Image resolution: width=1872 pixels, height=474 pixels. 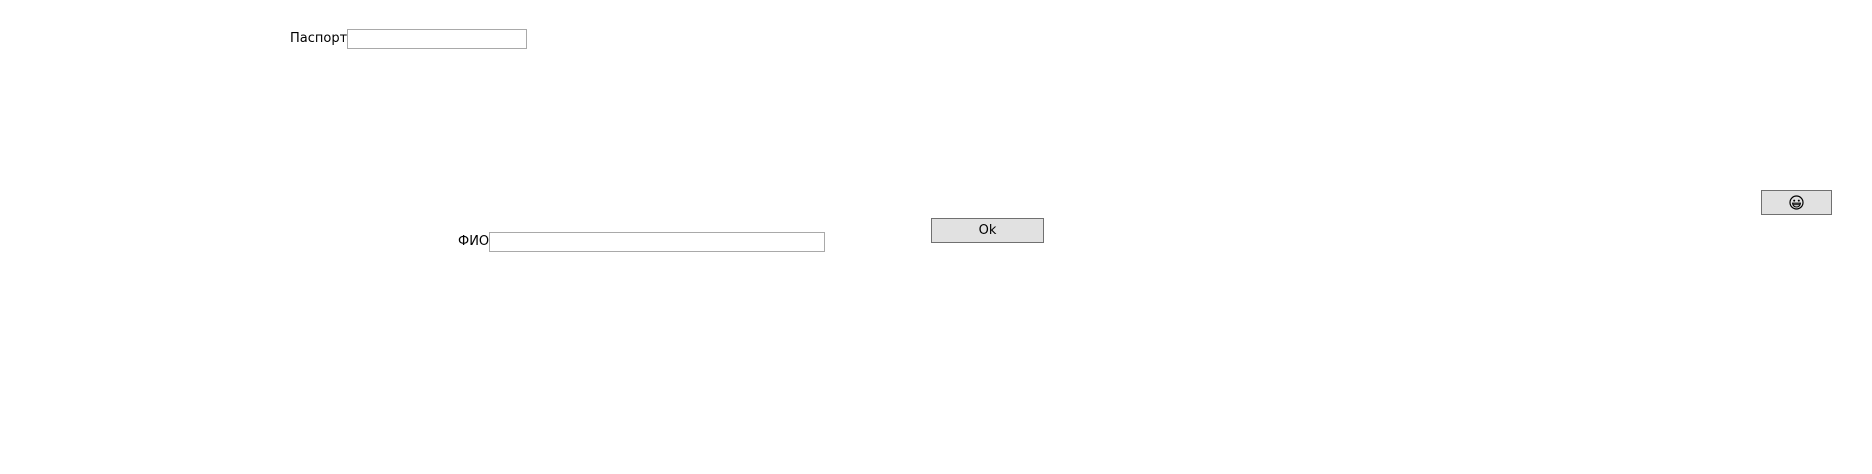 I want to click on passport-field-row: Паспорт, so click(x=409, y=39).